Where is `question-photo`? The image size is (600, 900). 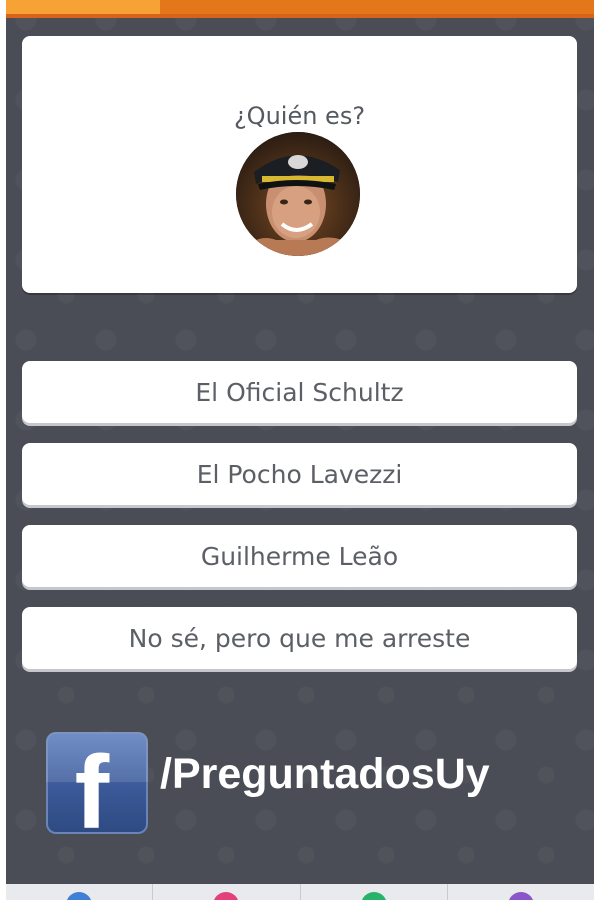 question-photo is located at coordinates (298, 194).